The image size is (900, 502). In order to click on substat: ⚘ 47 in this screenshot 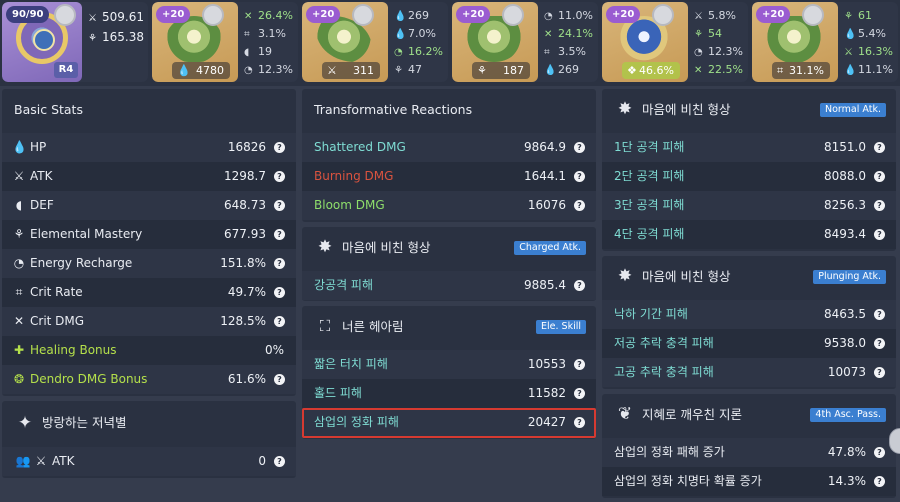, I will do `click(421, 70)`.